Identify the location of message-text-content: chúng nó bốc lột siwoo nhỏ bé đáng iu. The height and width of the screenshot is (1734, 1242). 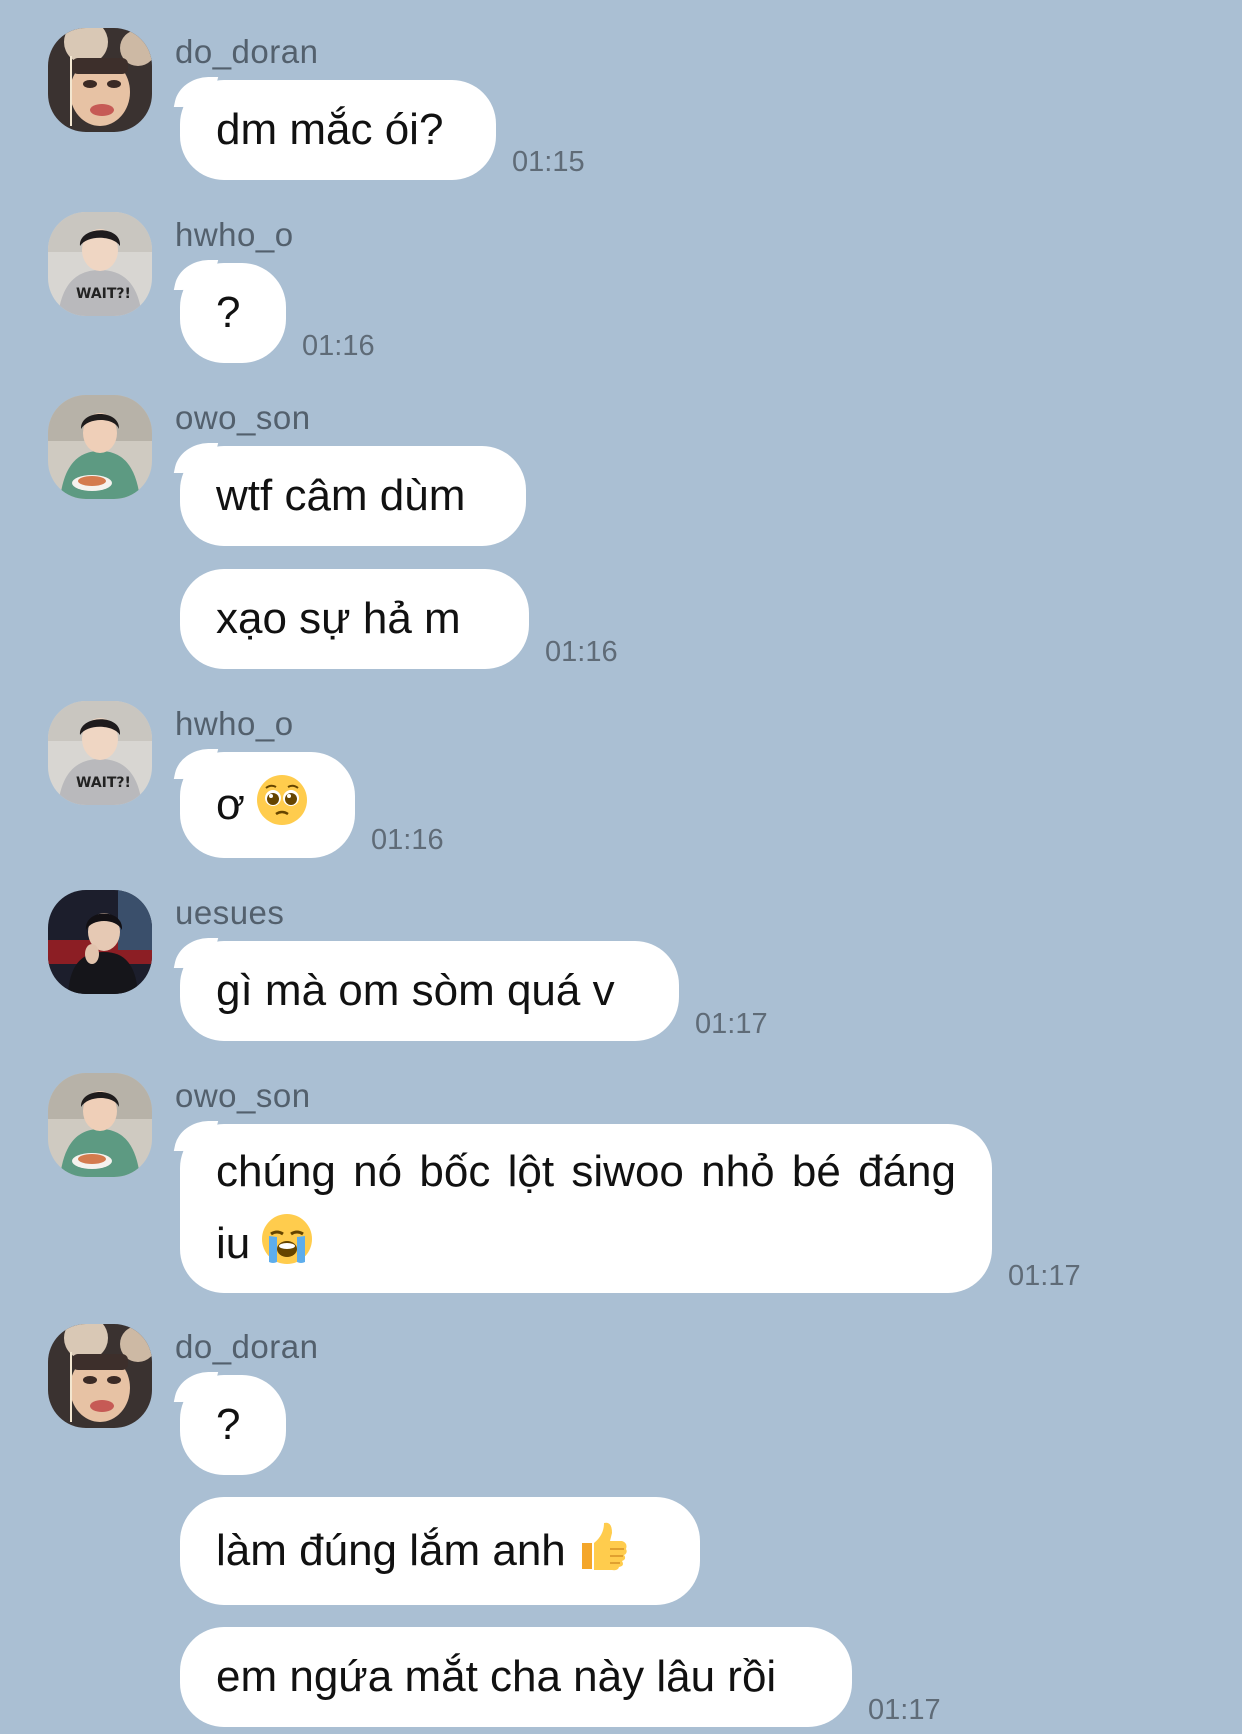
(586, 1207).